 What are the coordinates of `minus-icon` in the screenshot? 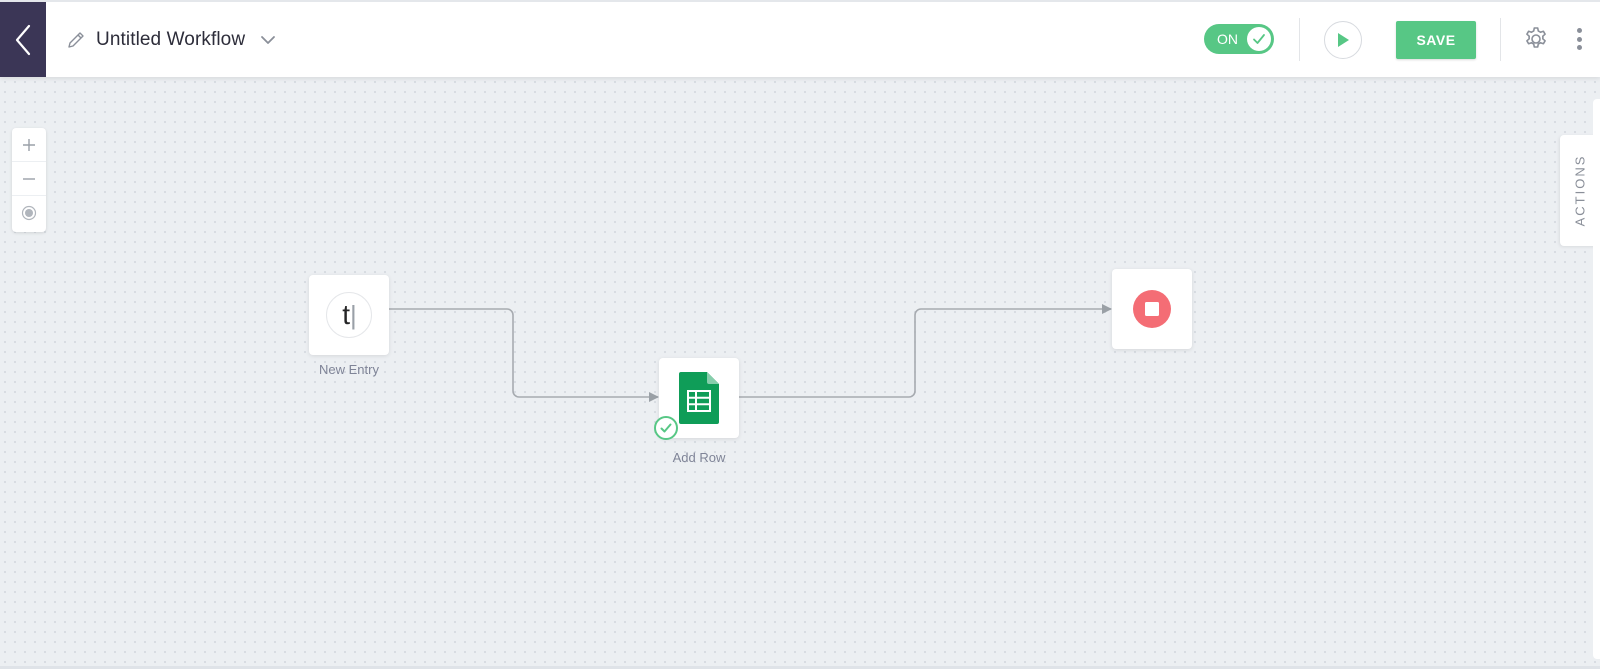 It's located at (29, 179).